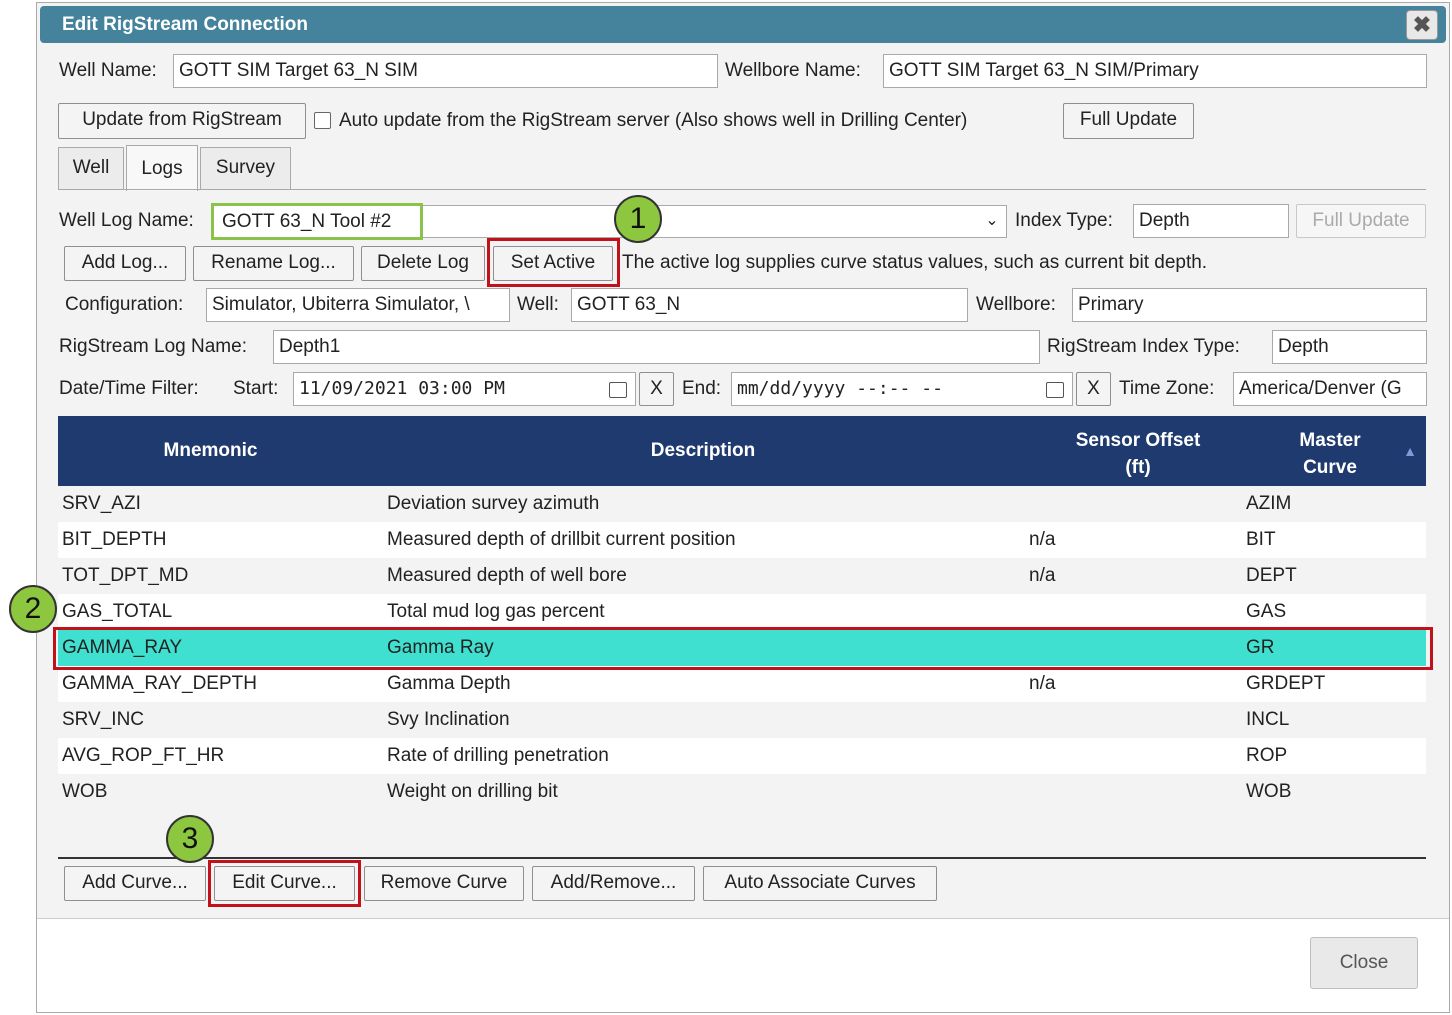 This screenshot has height=1015, width=1452. Describe the element at coordinates (85, 791) in the screenshot. I see `cell-mnemonic: WOB` at that location.